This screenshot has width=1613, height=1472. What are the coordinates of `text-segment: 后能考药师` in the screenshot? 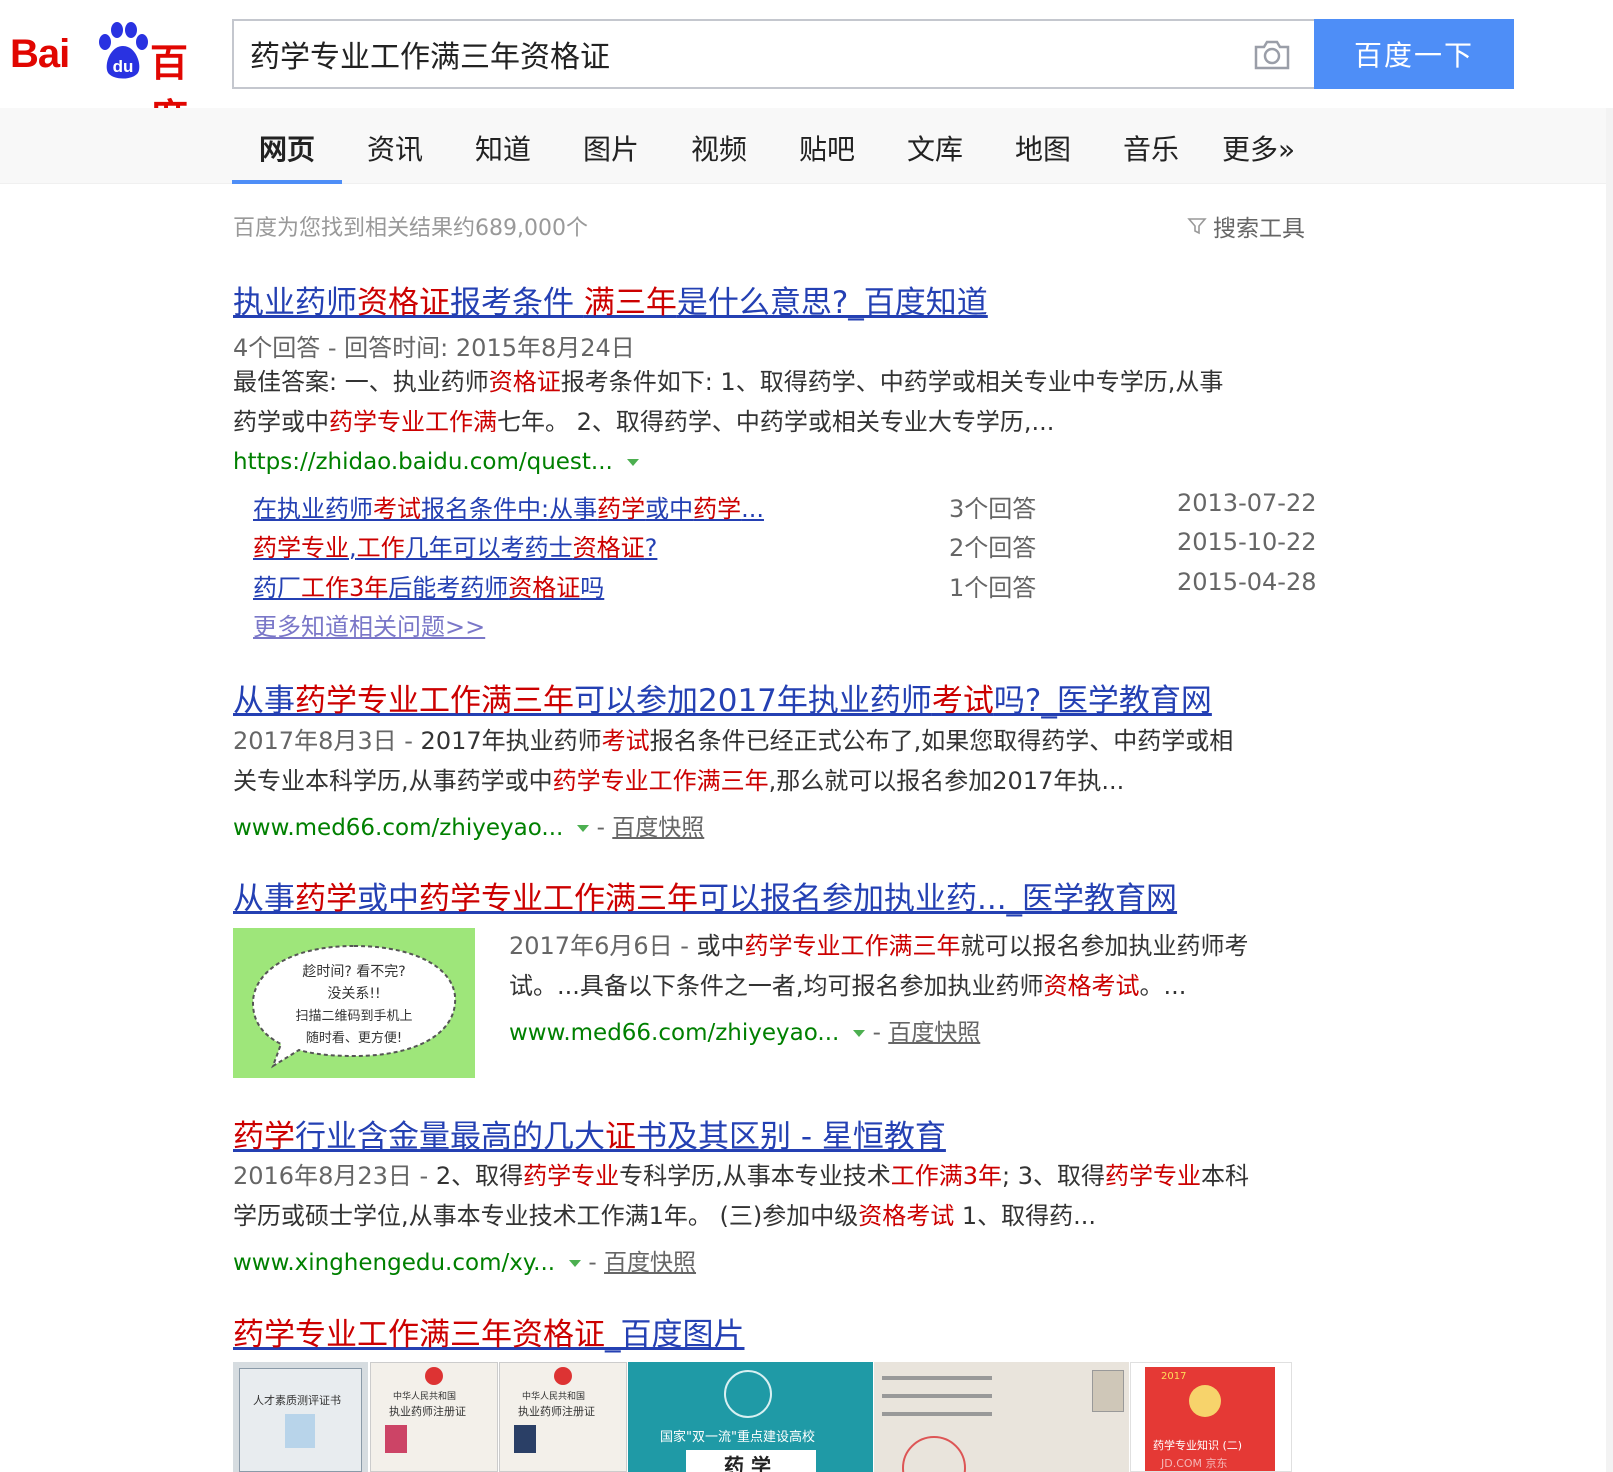 It's located at (448, 588).